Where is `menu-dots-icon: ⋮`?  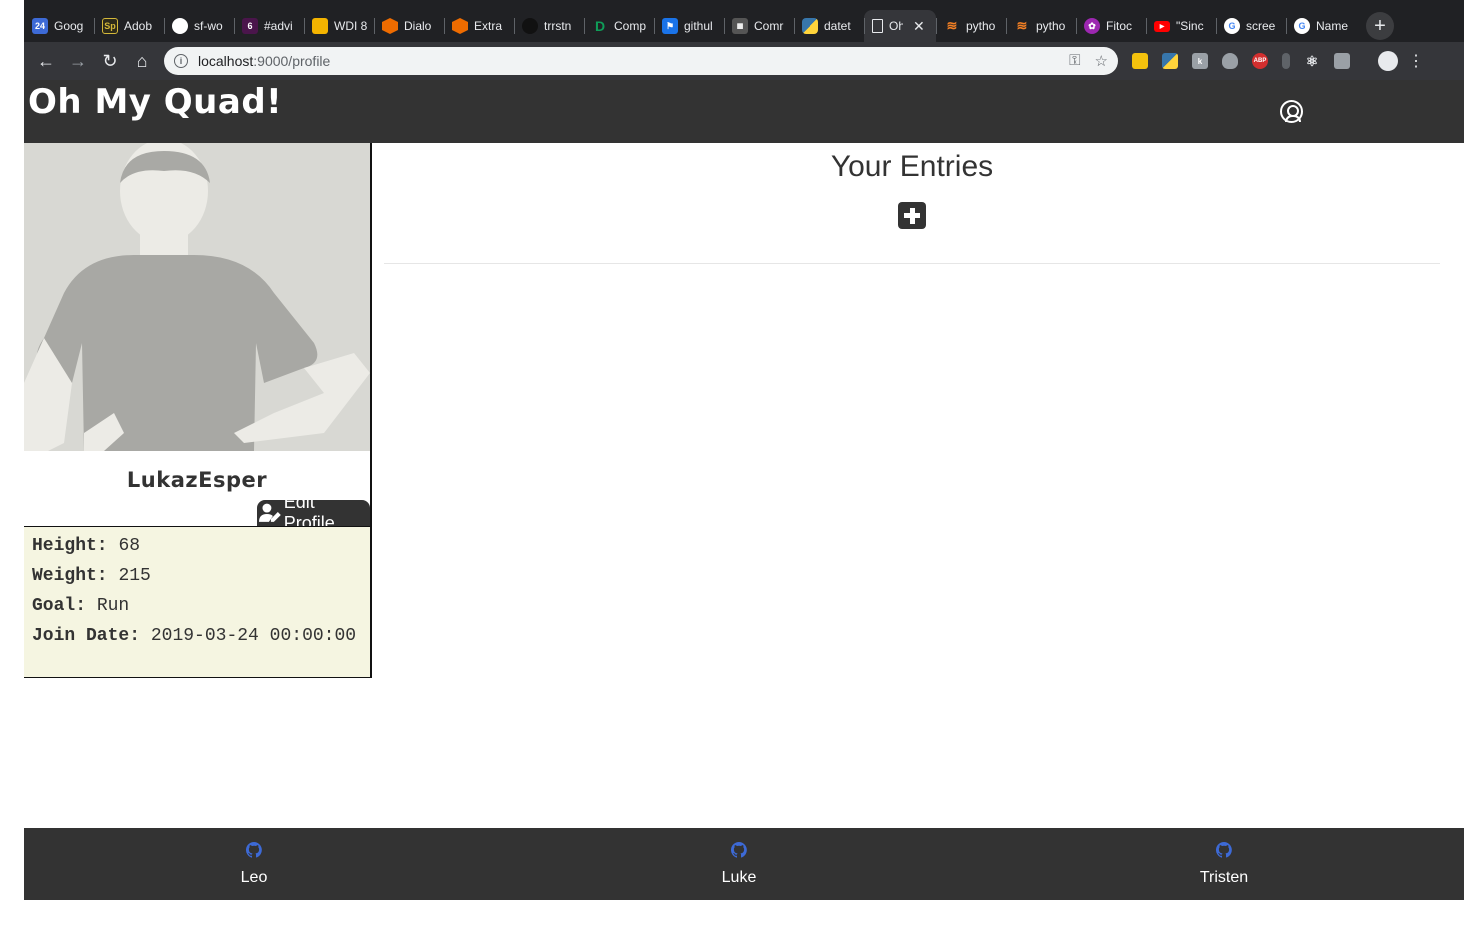
menu-dots-icon: ⋮ is located at coordinates (1416, 61).